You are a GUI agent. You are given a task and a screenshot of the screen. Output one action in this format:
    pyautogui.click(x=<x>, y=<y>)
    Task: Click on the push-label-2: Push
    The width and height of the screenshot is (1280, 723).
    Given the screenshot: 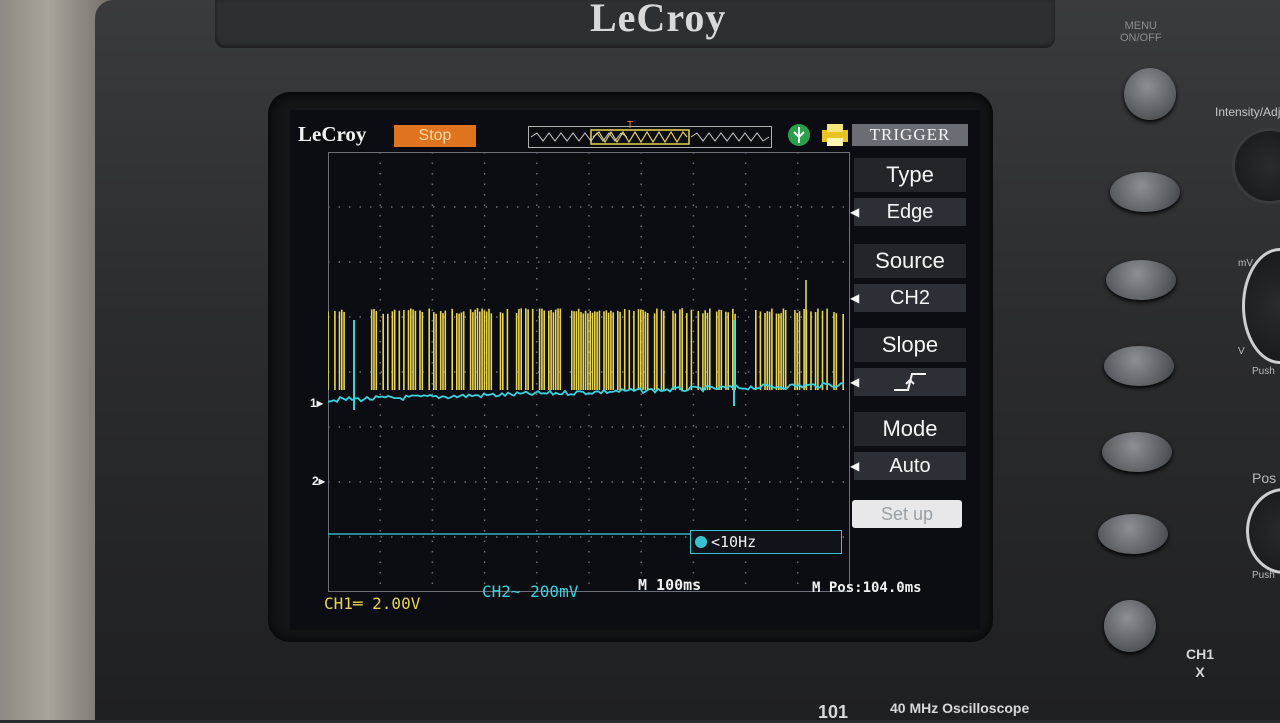 What is the action you would take?
    pyautogui.click(x=1263, y=575)
    